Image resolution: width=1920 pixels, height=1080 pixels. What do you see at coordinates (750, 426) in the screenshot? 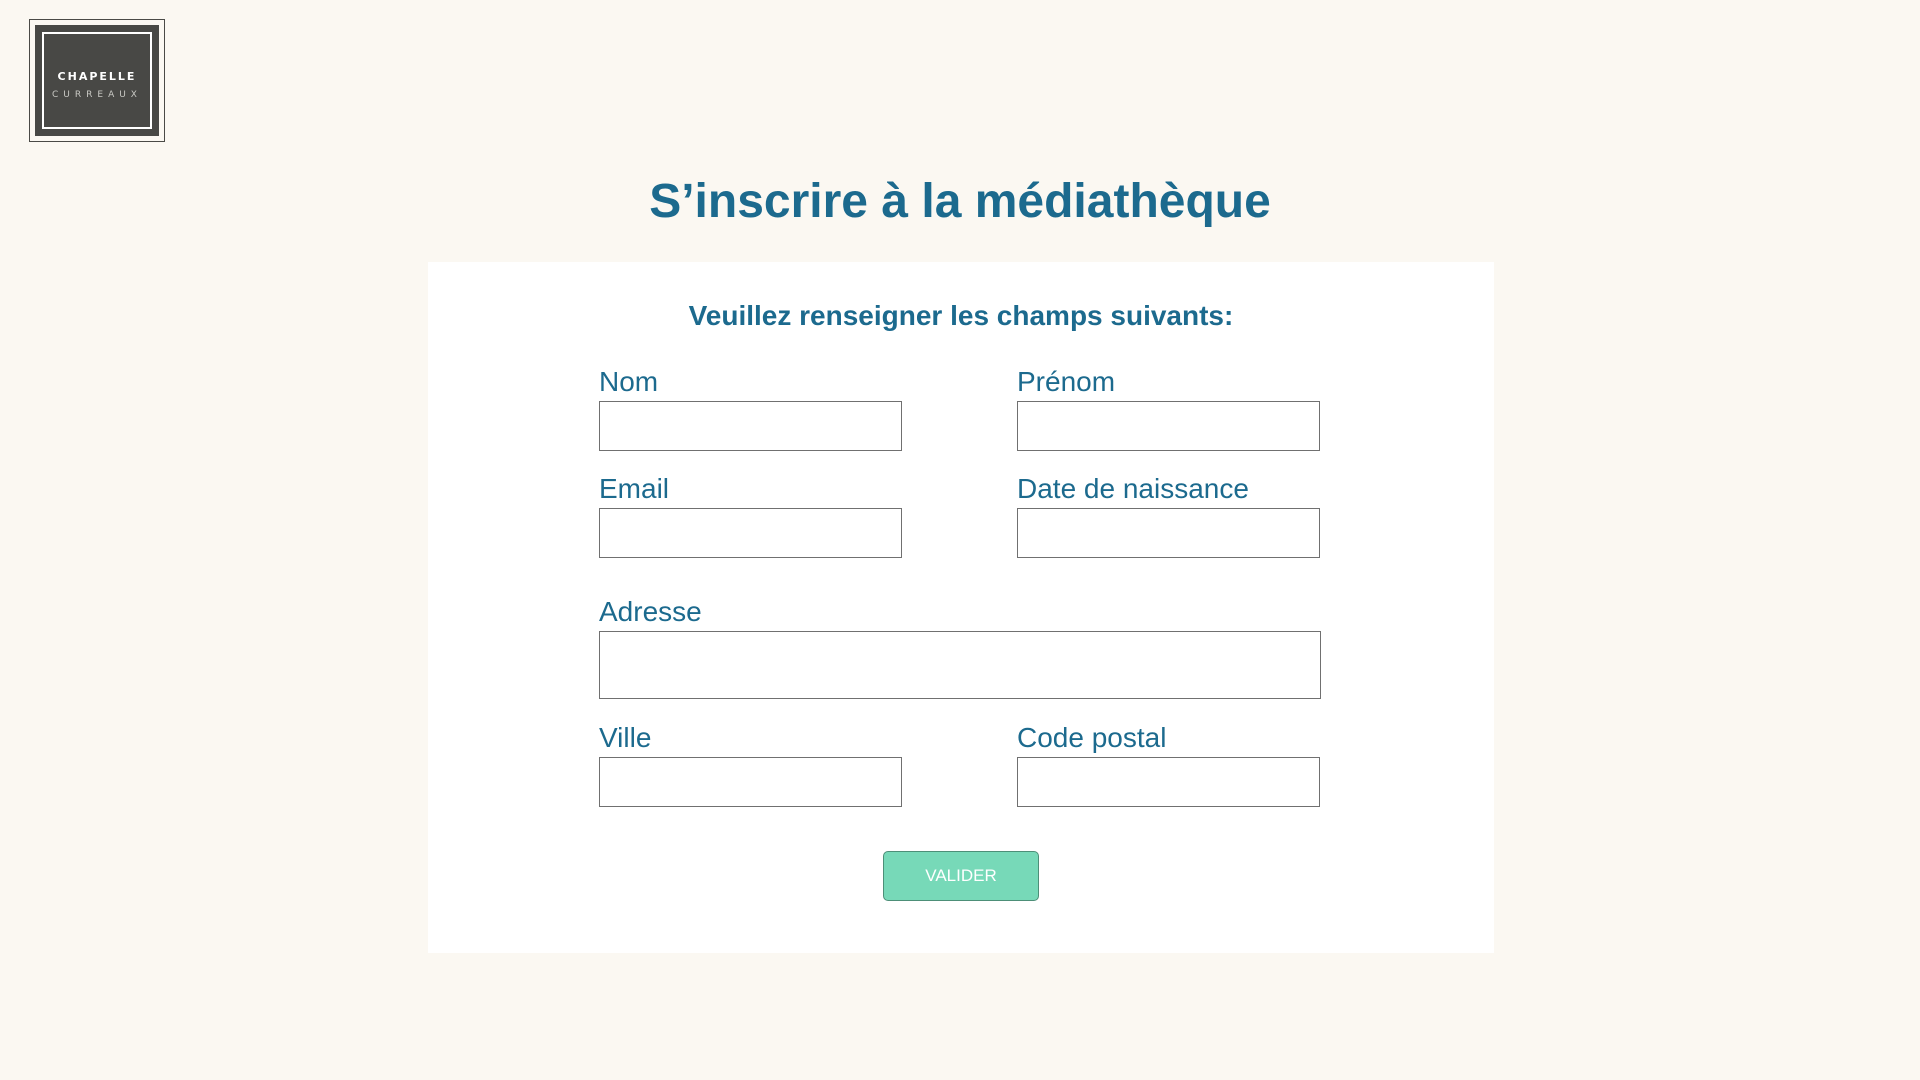
I see `nom-input` at bounding box center [750, 426].